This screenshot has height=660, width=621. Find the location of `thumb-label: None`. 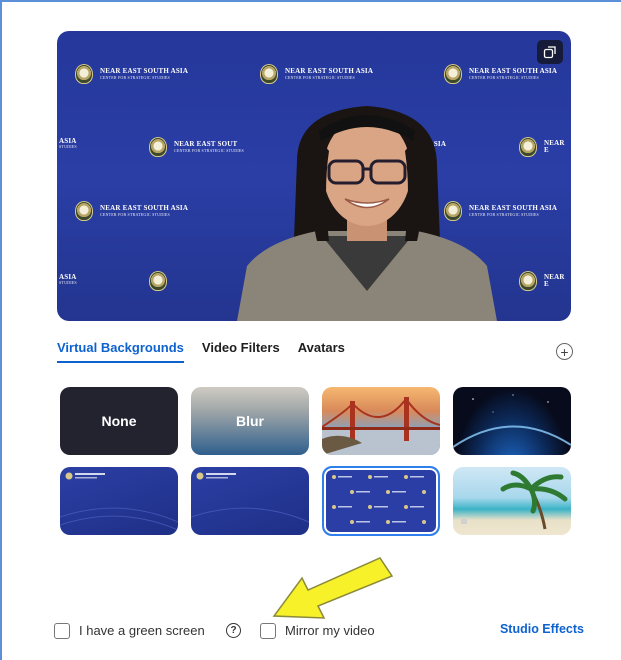

thumb-label: None is located at coordinates (119, 421).